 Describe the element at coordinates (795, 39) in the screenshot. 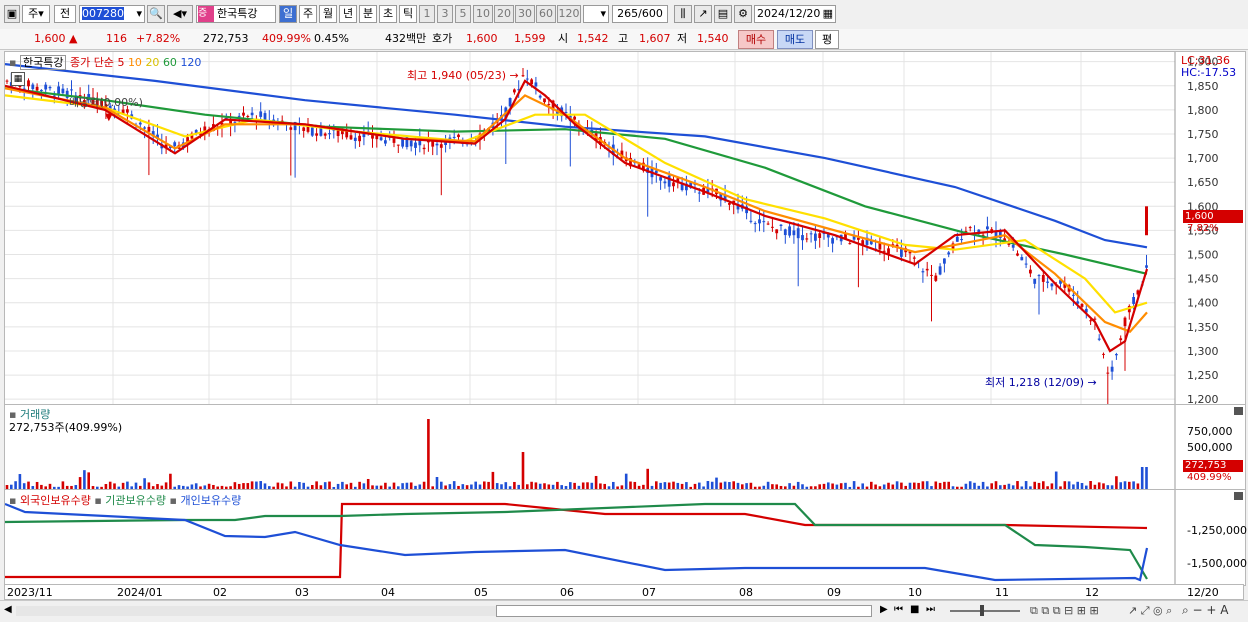

I see `sell-button: 매도` at that location.